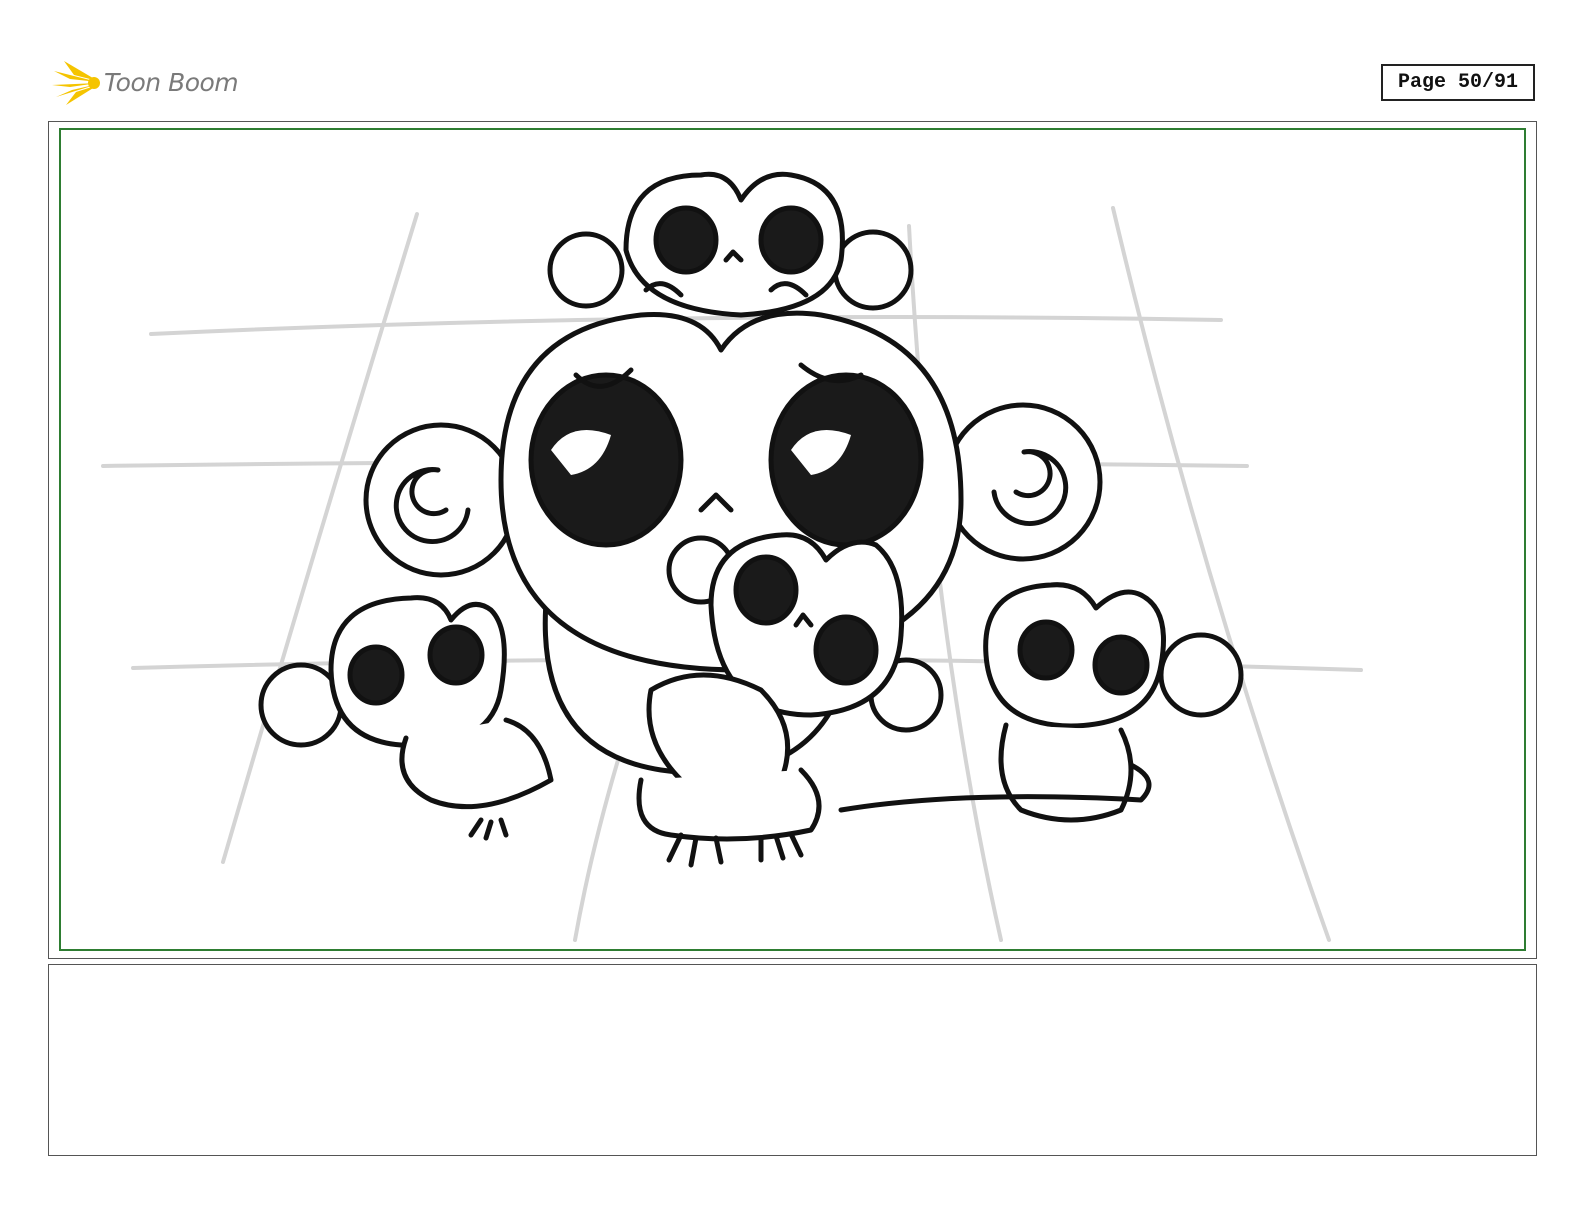 The width and height of the screenshot is (1582, 1225). Describe the element at coordinates (792, 1060) in the screenshot. I see `notes-panel` at that location.